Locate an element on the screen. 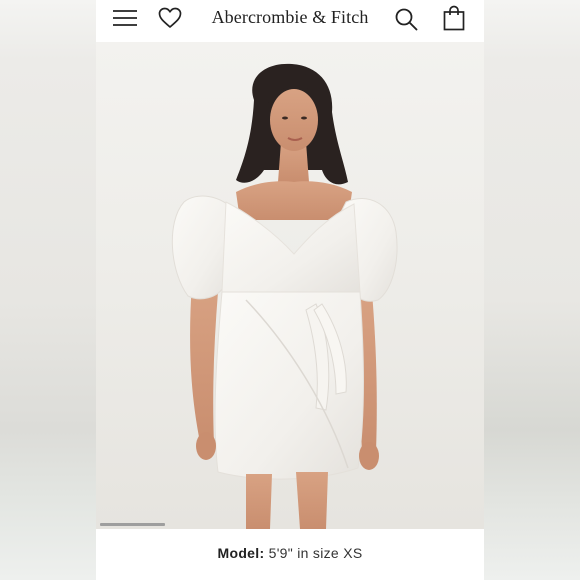 The width and height of the screenshot is (580, 580). brand-logo: Abercrombie & Fitch is located at coordinates (290, 17).